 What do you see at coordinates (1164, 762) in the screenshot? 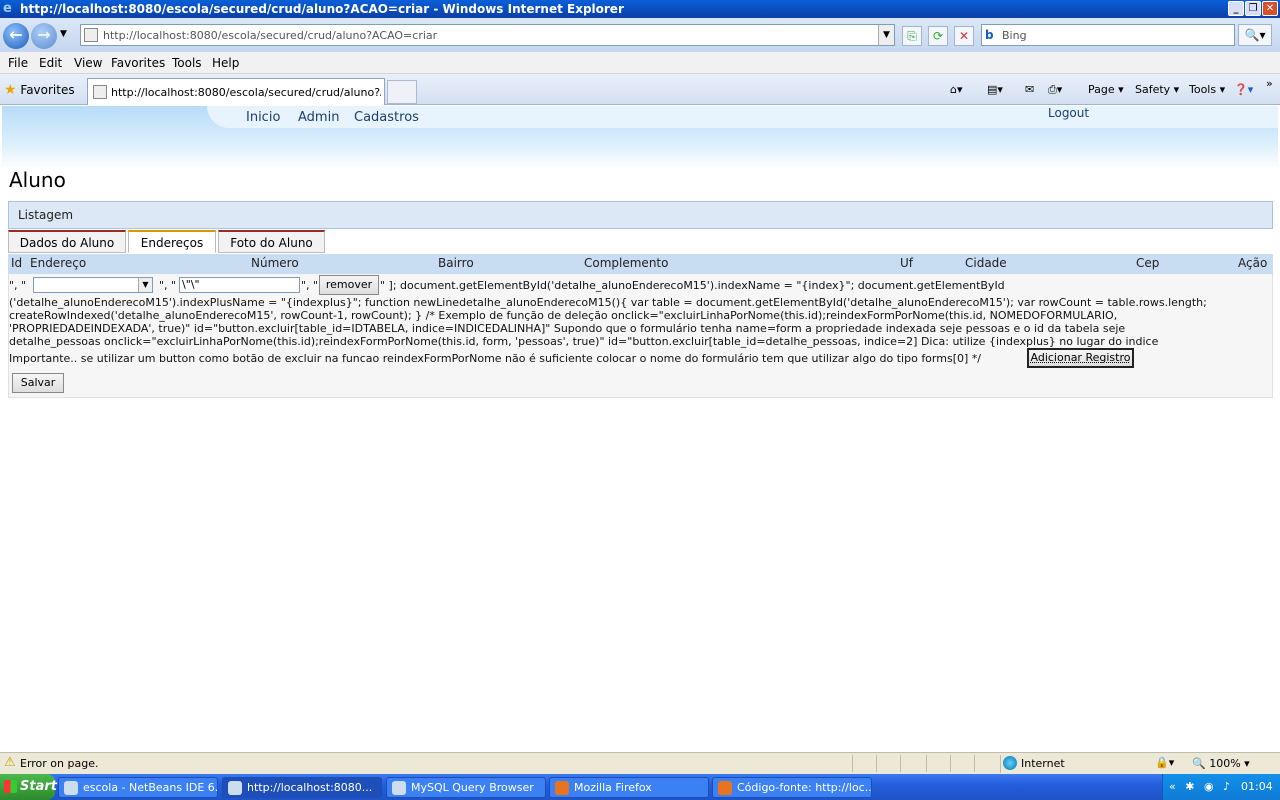
I see `protected-mode-icon: 🔒▾` at bounding box center [1164, 762].